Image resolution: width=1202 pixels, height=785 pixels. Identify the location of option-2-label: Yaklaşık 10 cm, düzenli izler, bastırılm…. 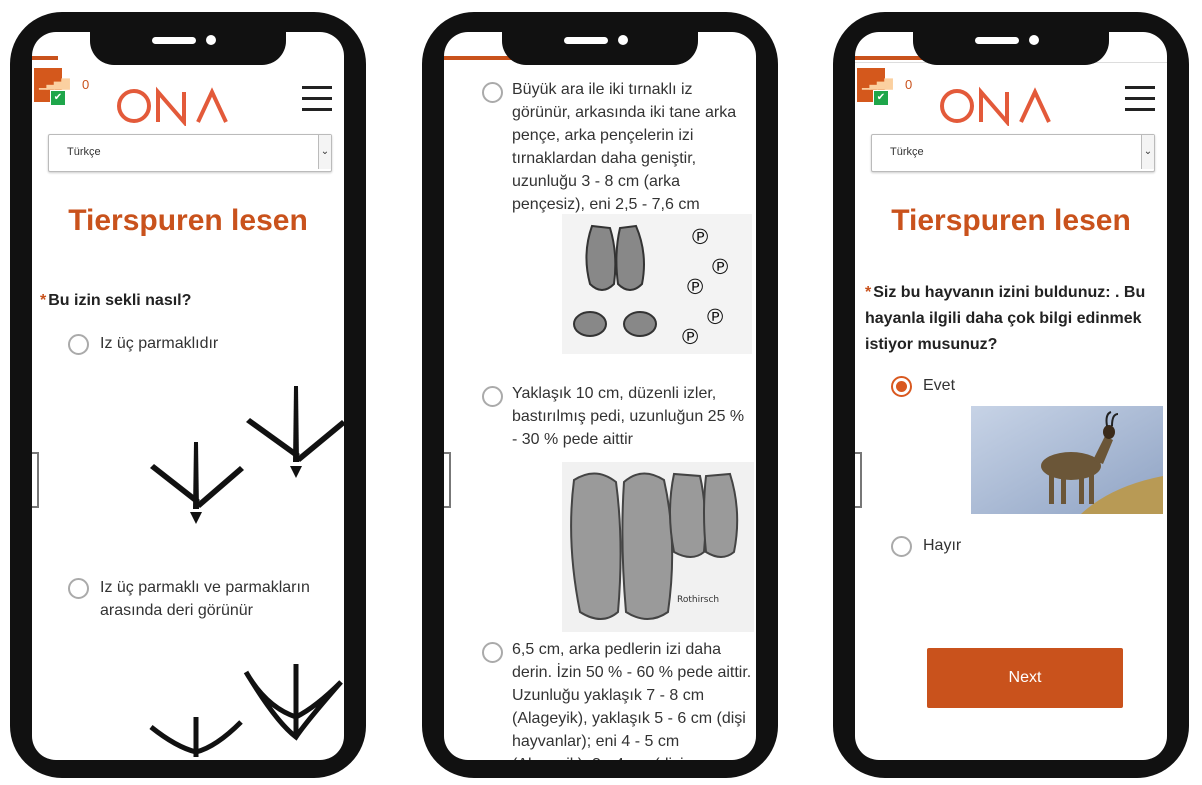
(628, 416).